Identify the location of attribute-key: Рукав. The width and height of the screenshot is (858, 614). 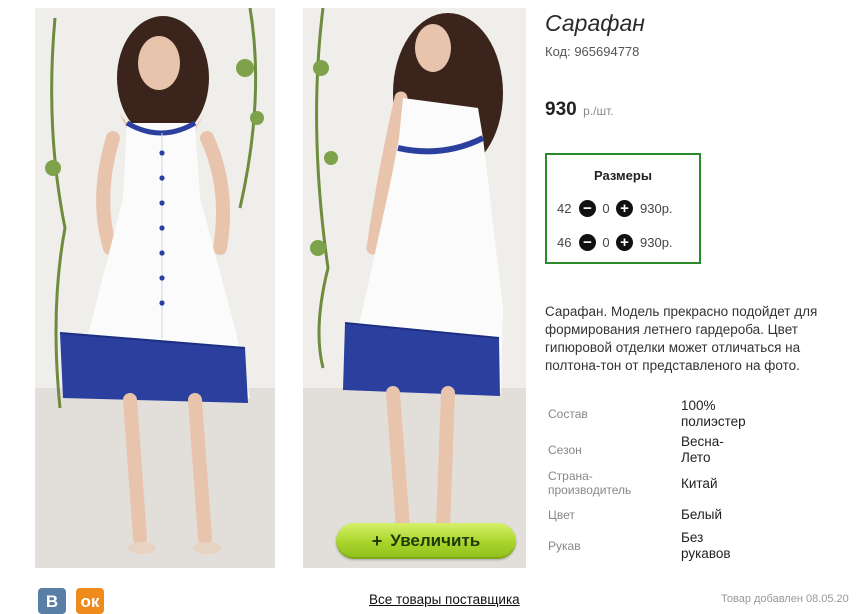
(564, 546).